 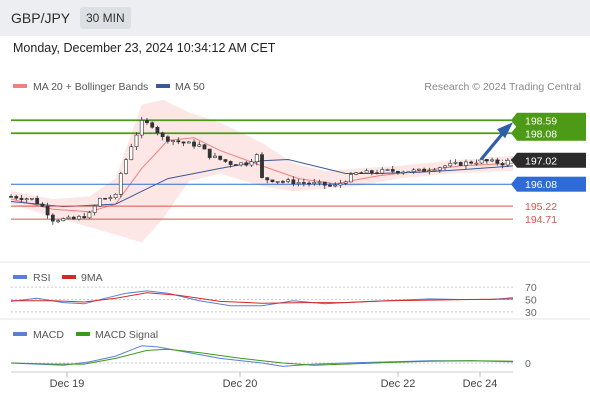 I want to click on x-tick-label: Dec 19, so click(x=67, y=384).